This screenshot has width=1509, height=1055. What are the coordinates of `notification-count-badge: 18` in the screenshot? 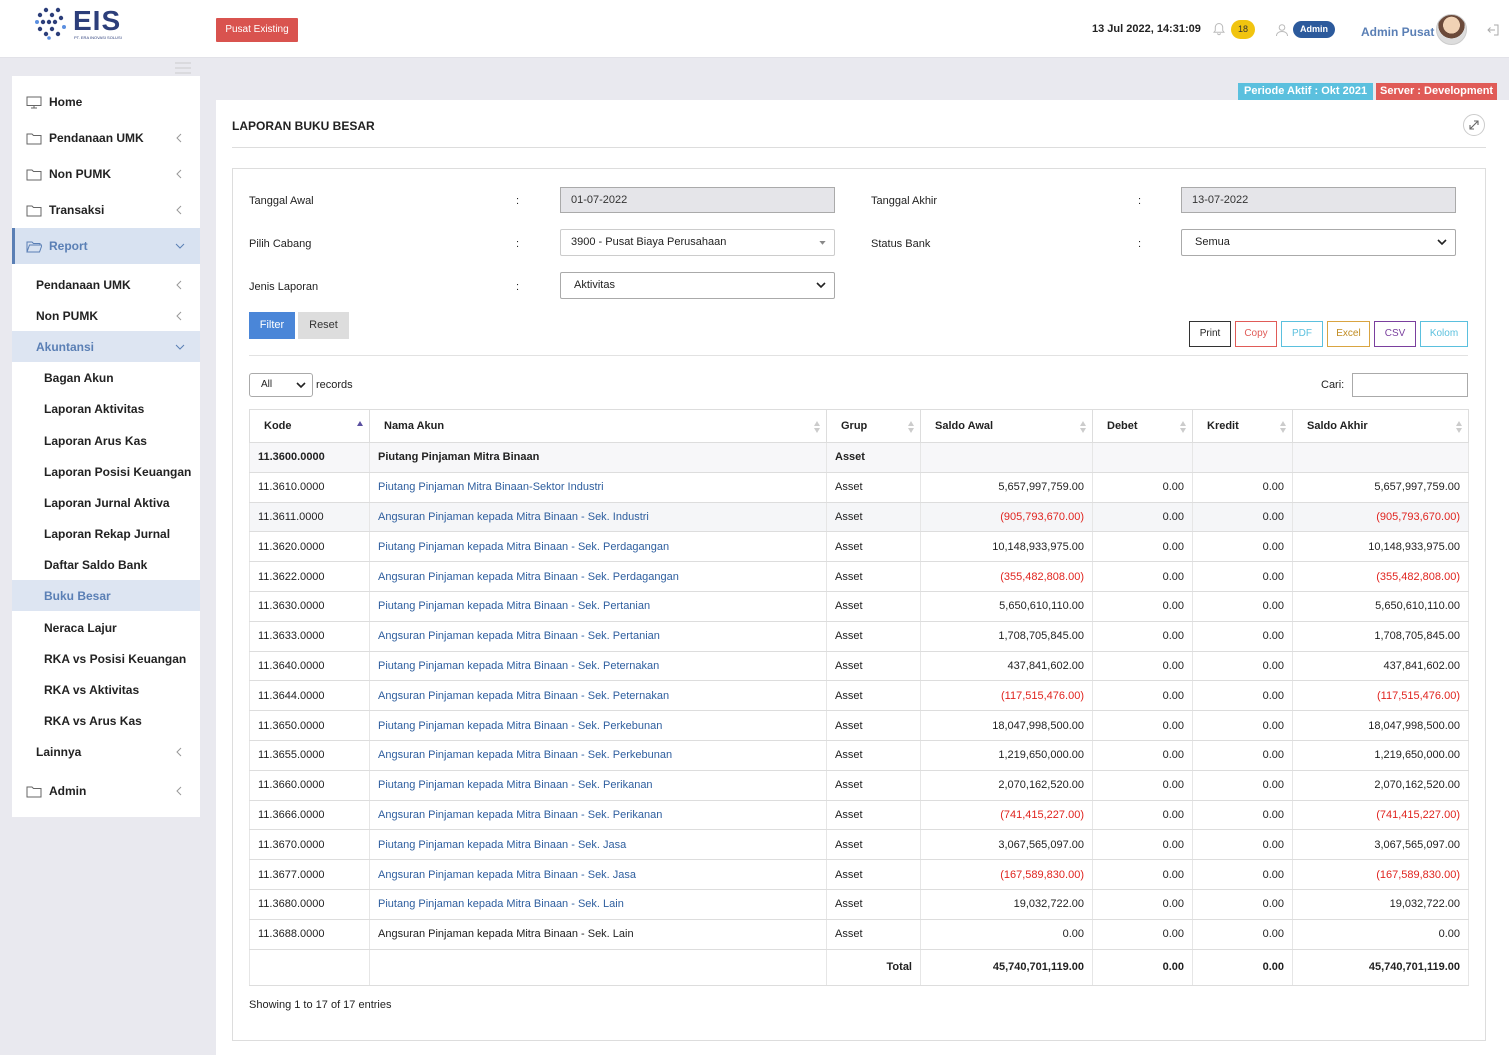 It's located at (1243, 29).